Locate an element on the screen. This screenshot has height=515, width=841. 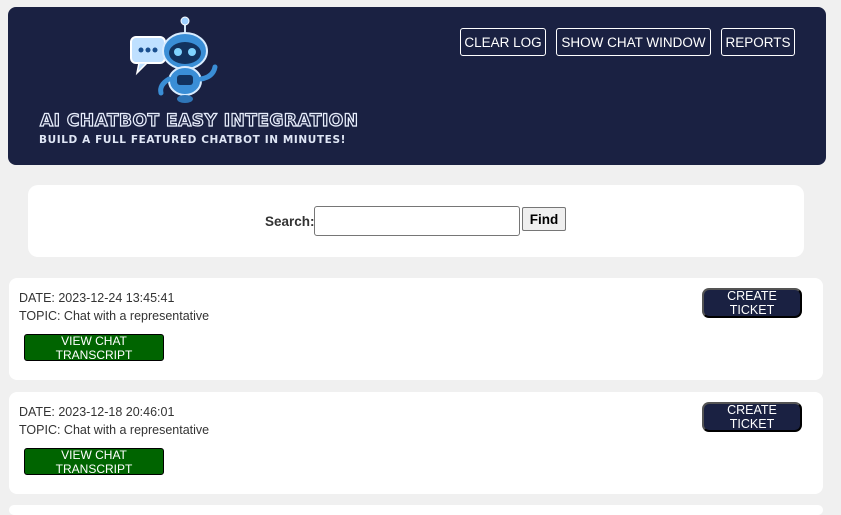
search-label: Search: is located at coordinates (290, 221).